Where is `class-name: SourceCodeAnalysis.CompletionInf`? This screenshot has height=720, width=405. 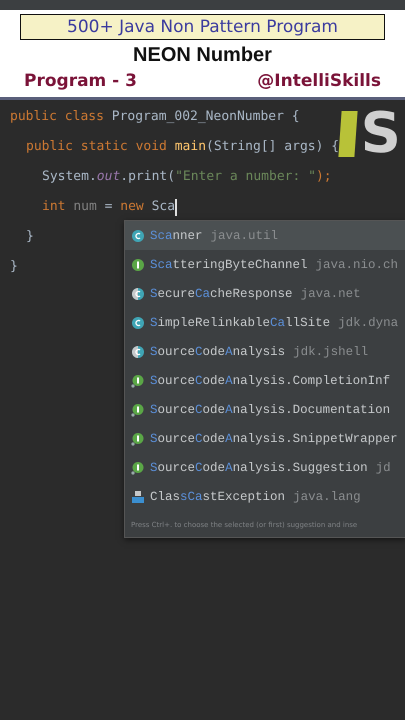 class-name: SourceCodeAnalysis.CompletionInf is located at coordinates (270, 381).